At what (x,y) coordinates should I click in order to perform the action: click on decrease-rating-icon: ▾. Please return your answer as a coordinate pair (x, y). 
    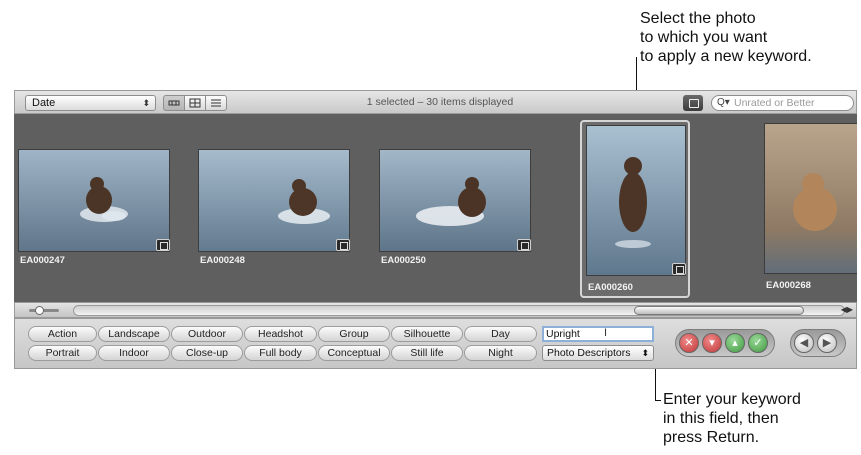
    Looking at the image, I should click on (712, 343).